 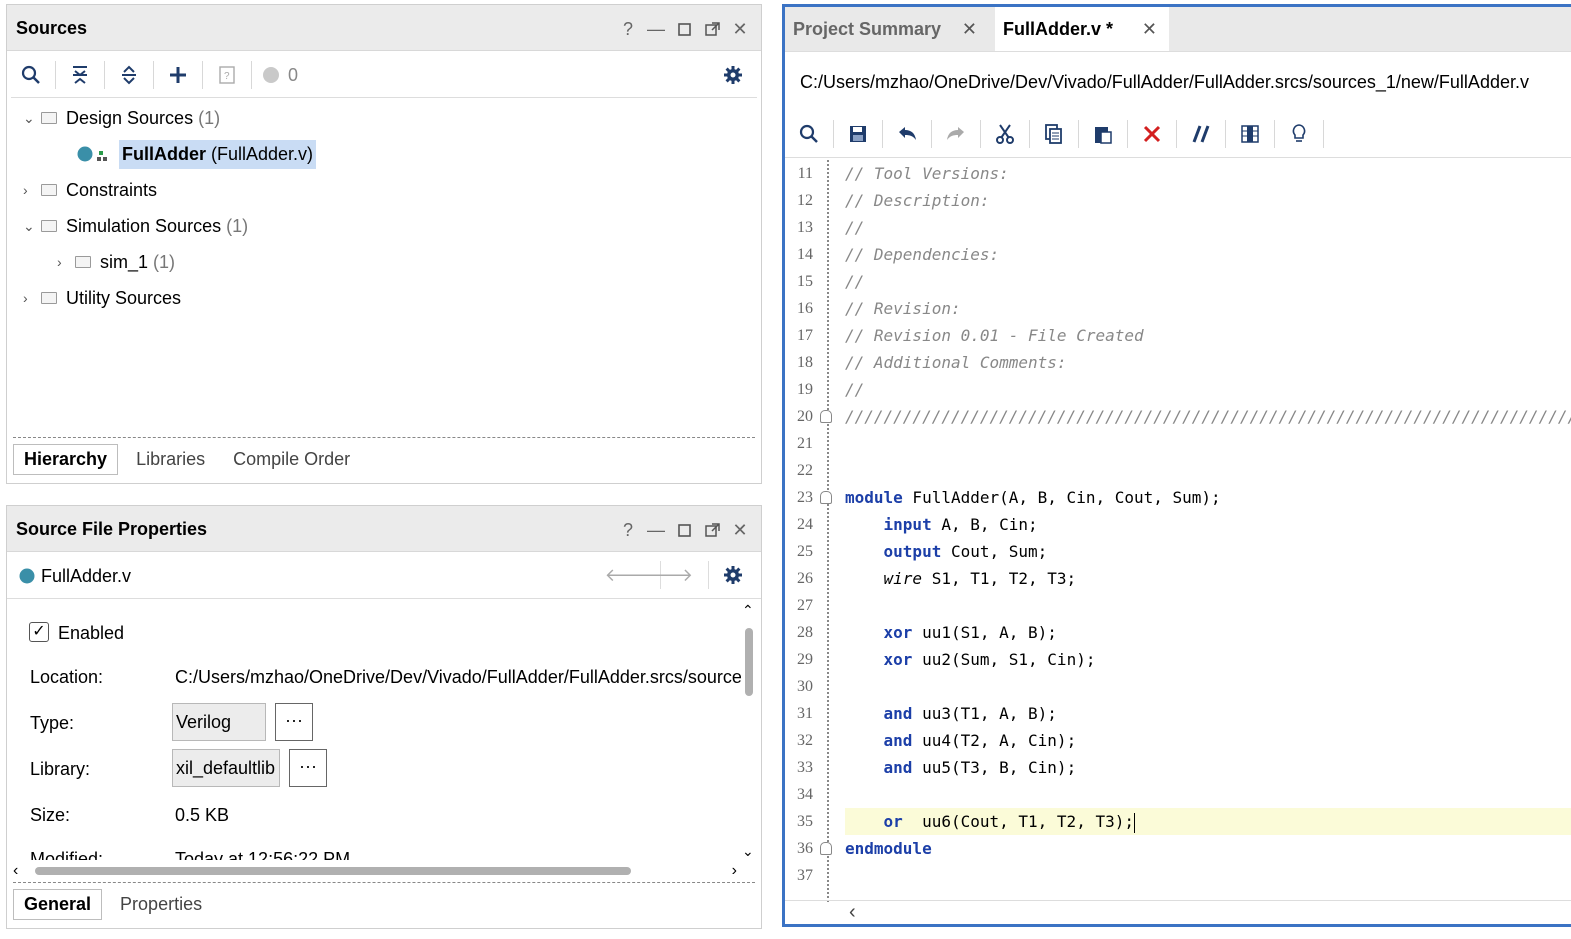 I want to click on line-number: 35, so click(x=805, y=821).